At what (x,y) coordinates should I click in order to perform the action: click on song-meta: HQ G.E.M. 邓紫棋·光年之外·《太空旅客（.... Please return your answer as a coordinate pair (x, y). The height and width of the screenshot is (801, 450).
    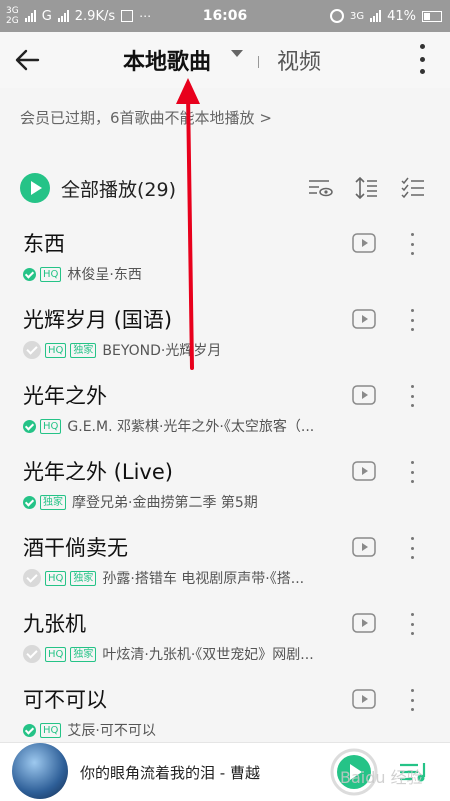
    Looking at the image, I should click on (168, 426).